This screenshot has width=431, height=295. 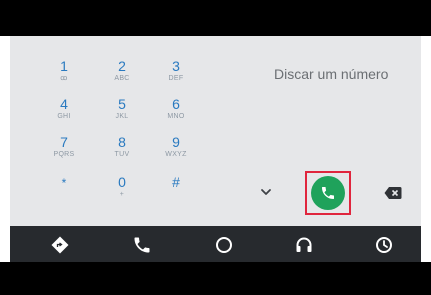 What do you see at coordinates (176, 182) in the screenshot?
I see `key-hash-symbol: #` at bounding box center [176, 182].